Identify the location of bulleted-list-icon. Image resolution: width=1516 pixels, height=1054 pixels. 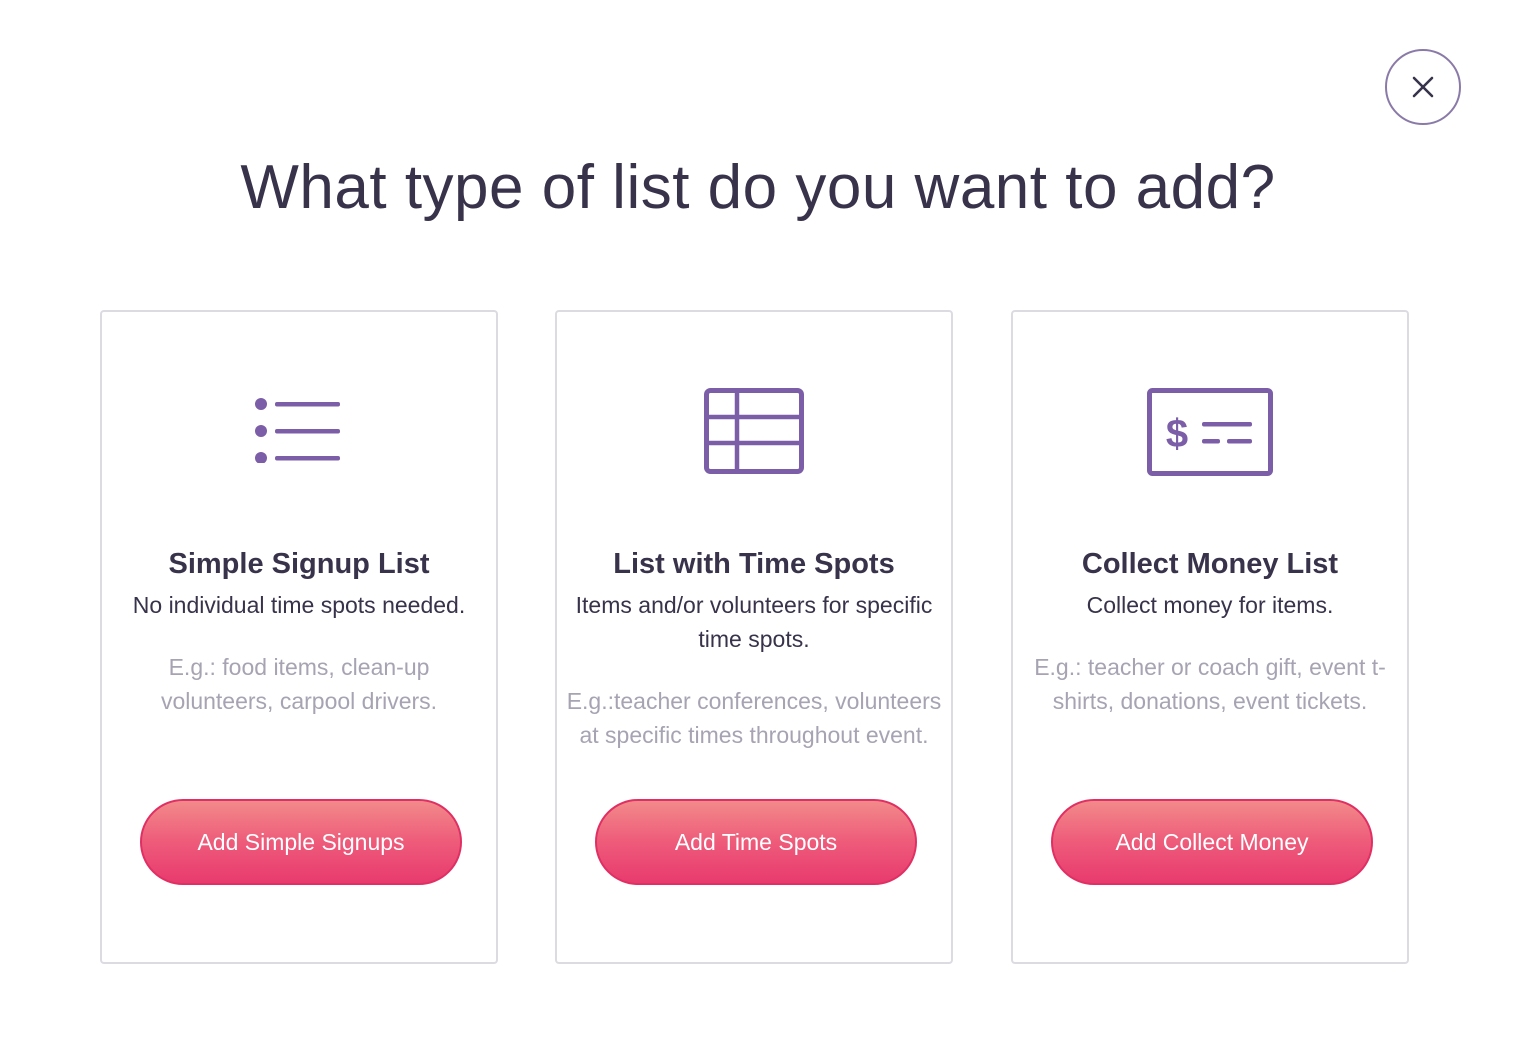
(299, 430).